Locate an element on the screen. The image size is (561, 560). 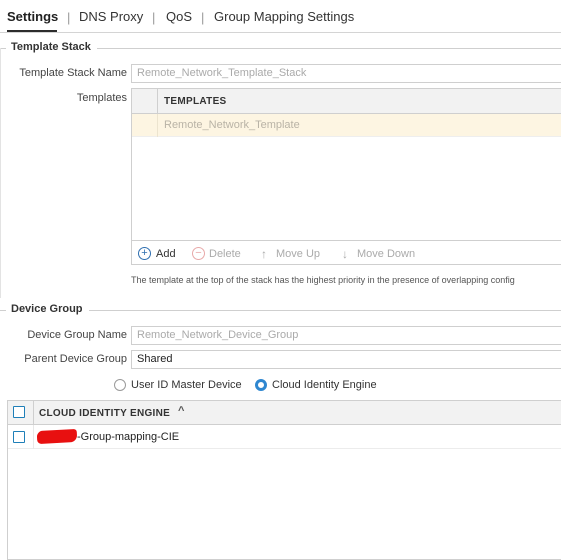
delete-button-label: Delete is located at coordinates (225, 254).